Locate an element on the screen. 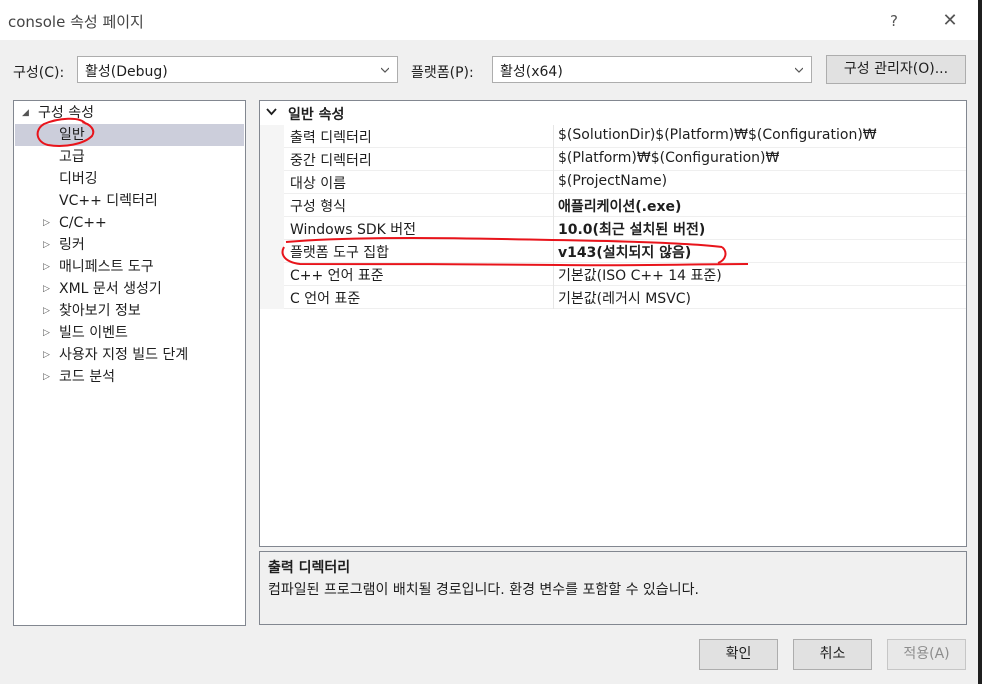  tree-item-debugging: 디버깅 is located at coordinates (78, 179).